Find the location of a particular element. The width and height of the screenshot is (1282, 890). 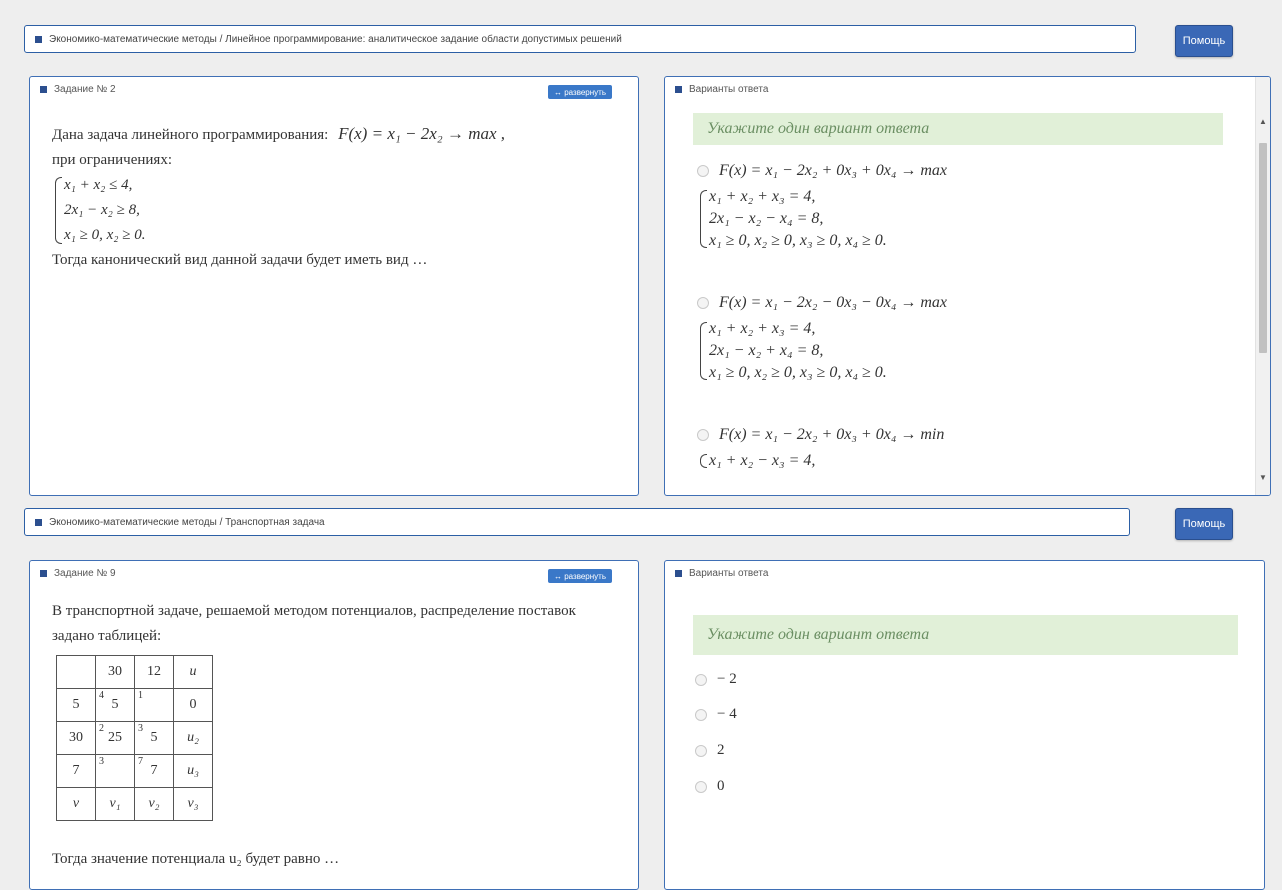

option-constraints: x₁ + x₂ − x₃ = 4, is located at coordinates (820, 461).